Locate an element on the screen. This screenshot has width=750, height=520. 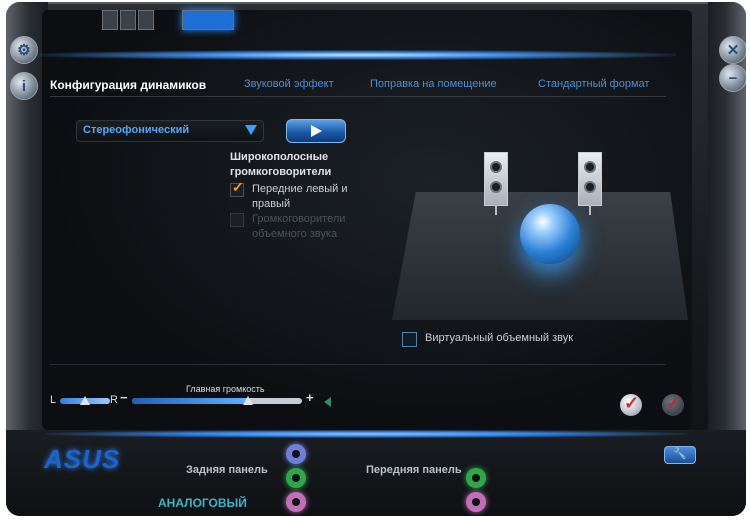
apply-button: ✓ is located at coordinates (631, 404).